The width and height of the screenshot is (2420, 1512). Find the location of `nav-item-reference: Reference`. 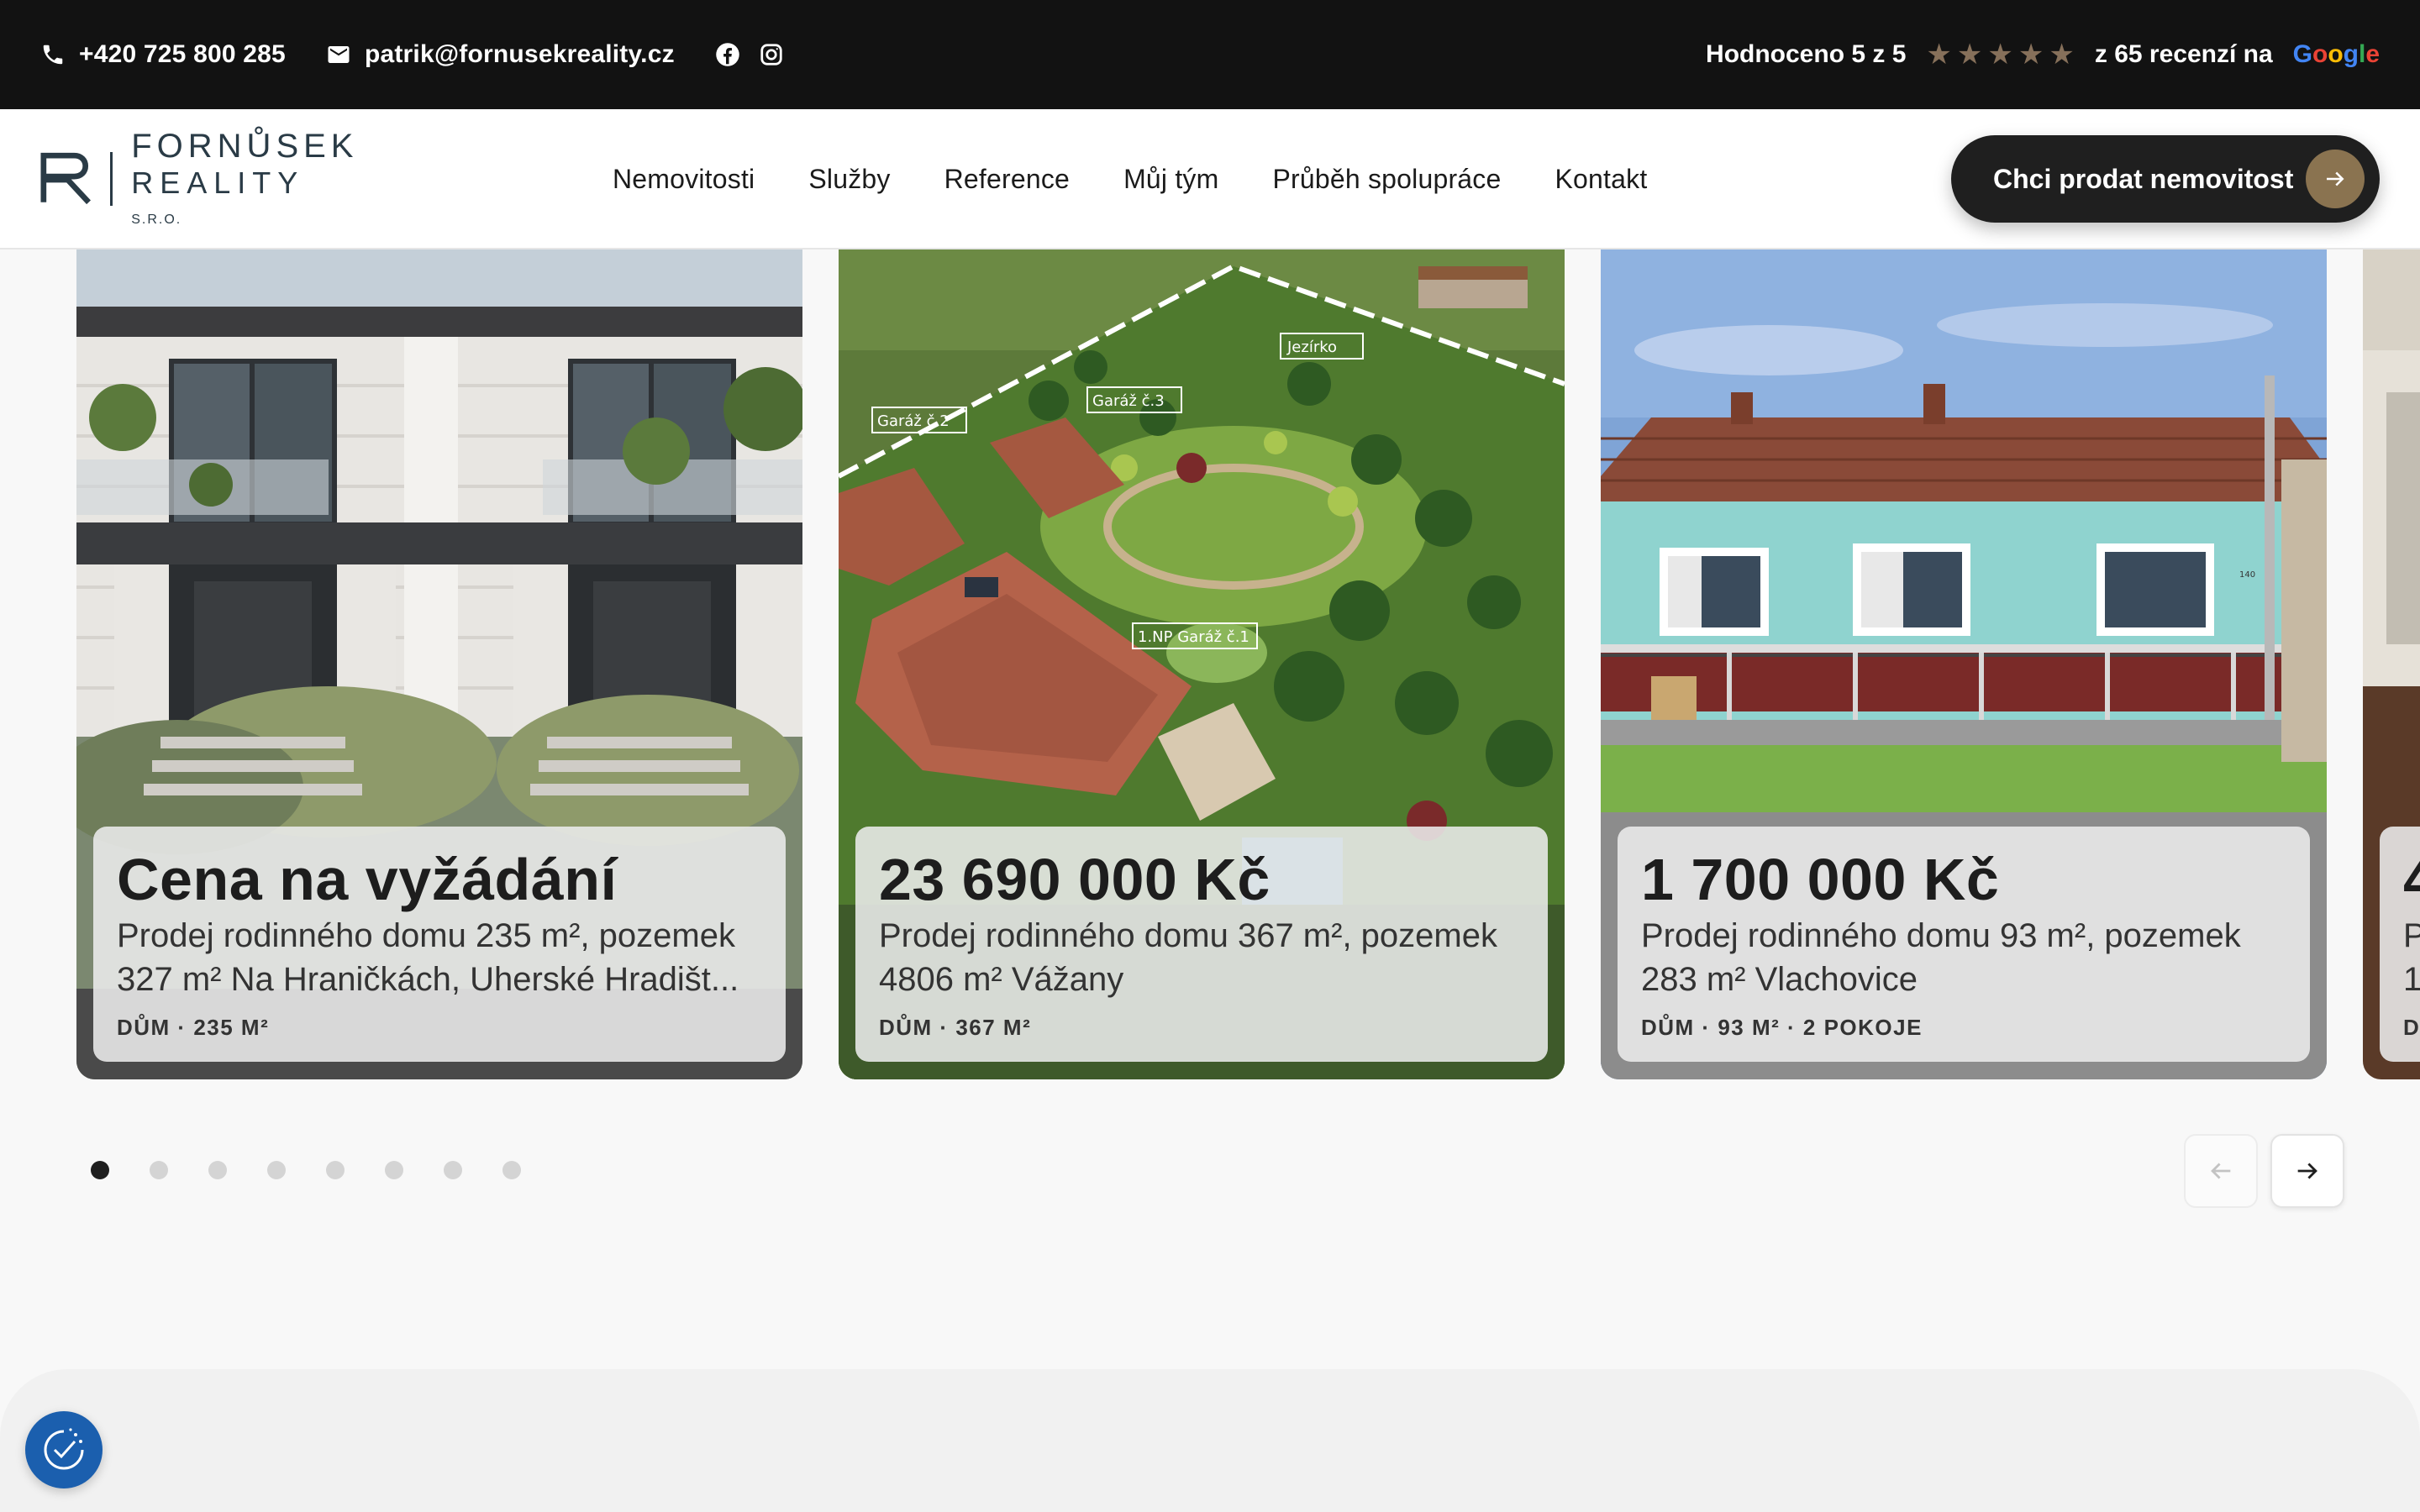

nav-item-reference: Reference is located at coordinates (1007, 179).